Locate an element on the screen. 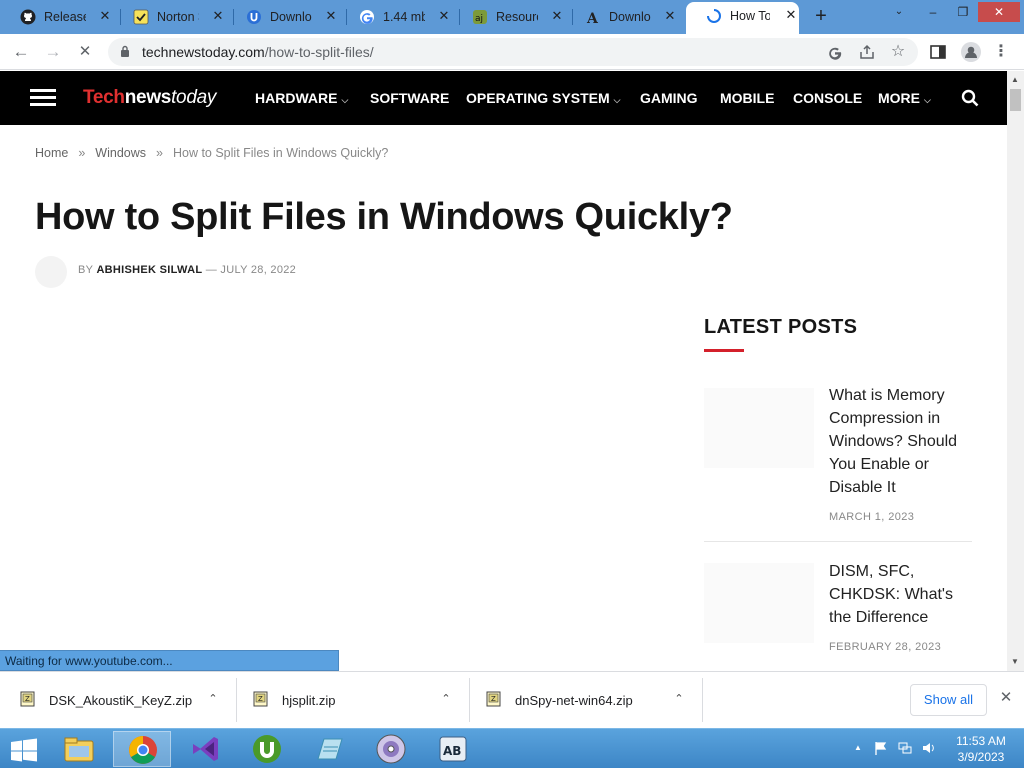  page-scrollbar: ▲ ▼ is located at coordinates (1015, 371).